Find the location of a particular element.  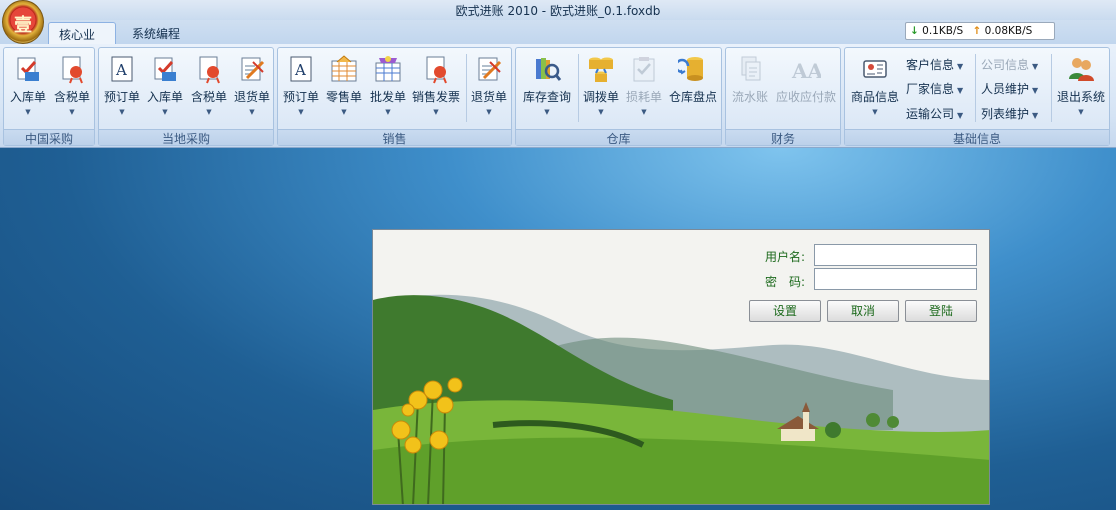

users-icon is located at coordinates (1081, 69).